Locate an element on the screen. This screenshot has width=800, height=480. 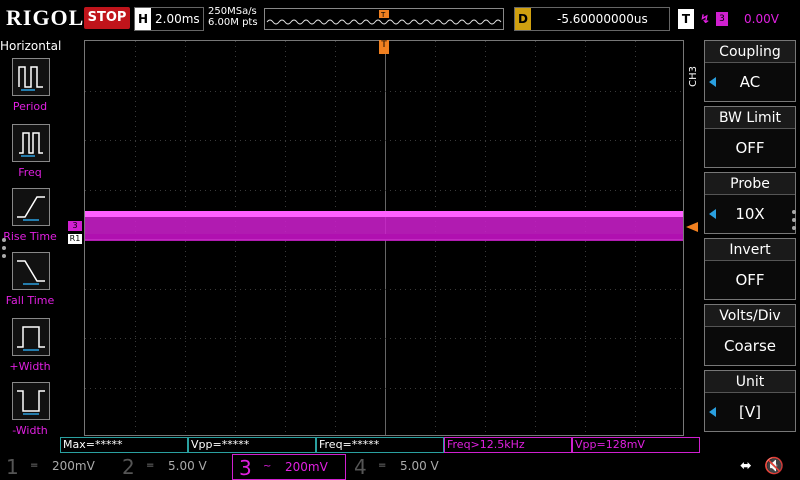
horizontal-label: H is located at coordinates (143, 19).